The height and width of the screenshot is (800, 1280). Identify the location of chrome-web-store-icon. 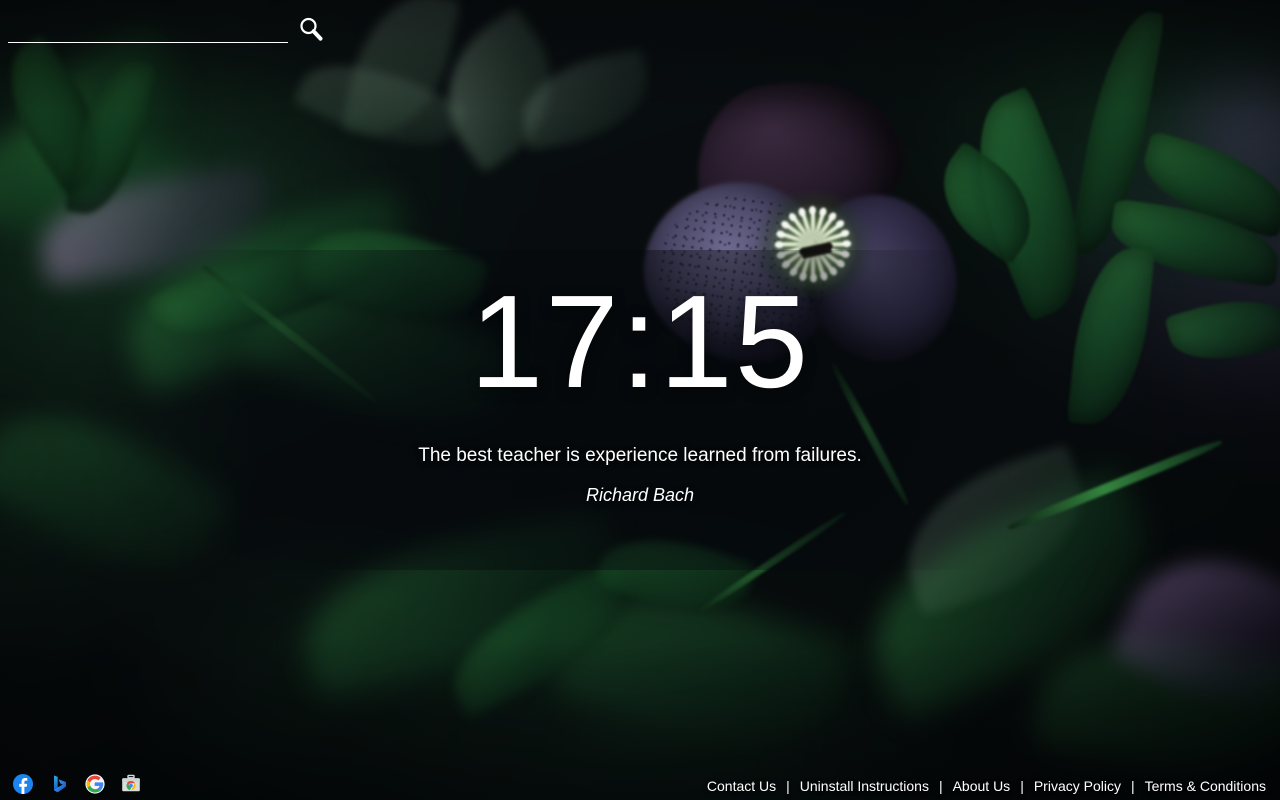
(131, 783).